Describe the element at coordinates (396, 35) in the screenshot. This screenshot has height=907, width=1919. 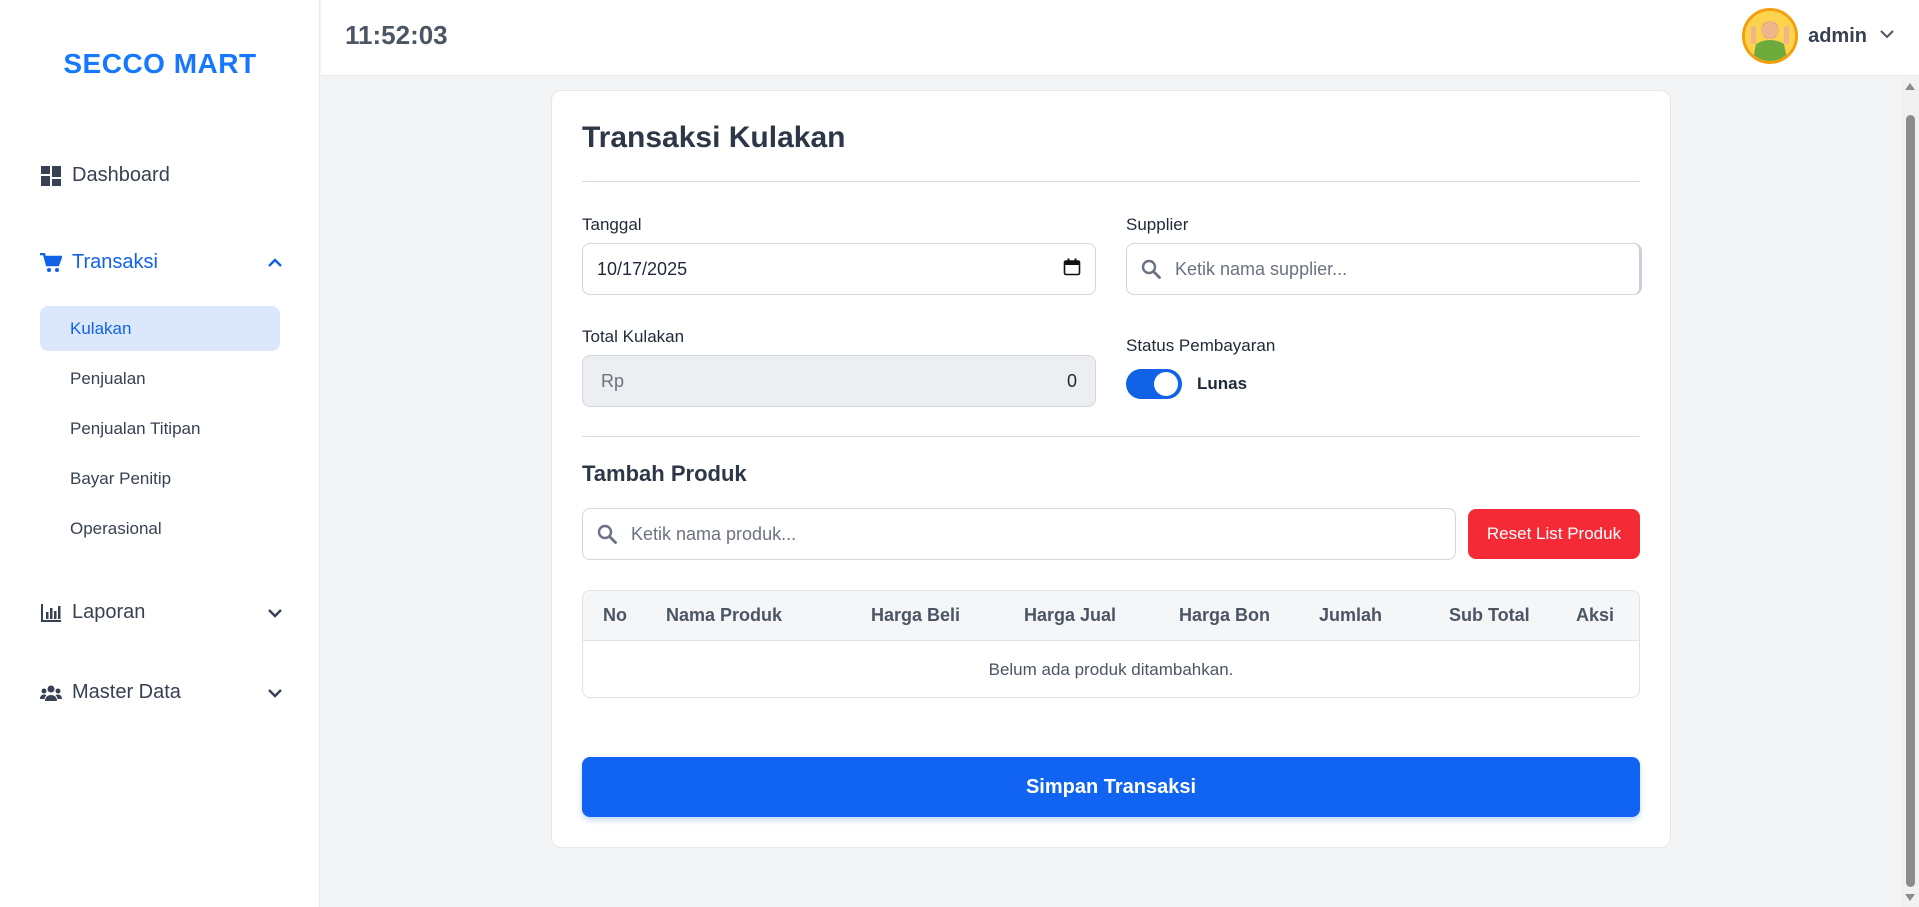
I see `clock: 11:52:03` at that location.